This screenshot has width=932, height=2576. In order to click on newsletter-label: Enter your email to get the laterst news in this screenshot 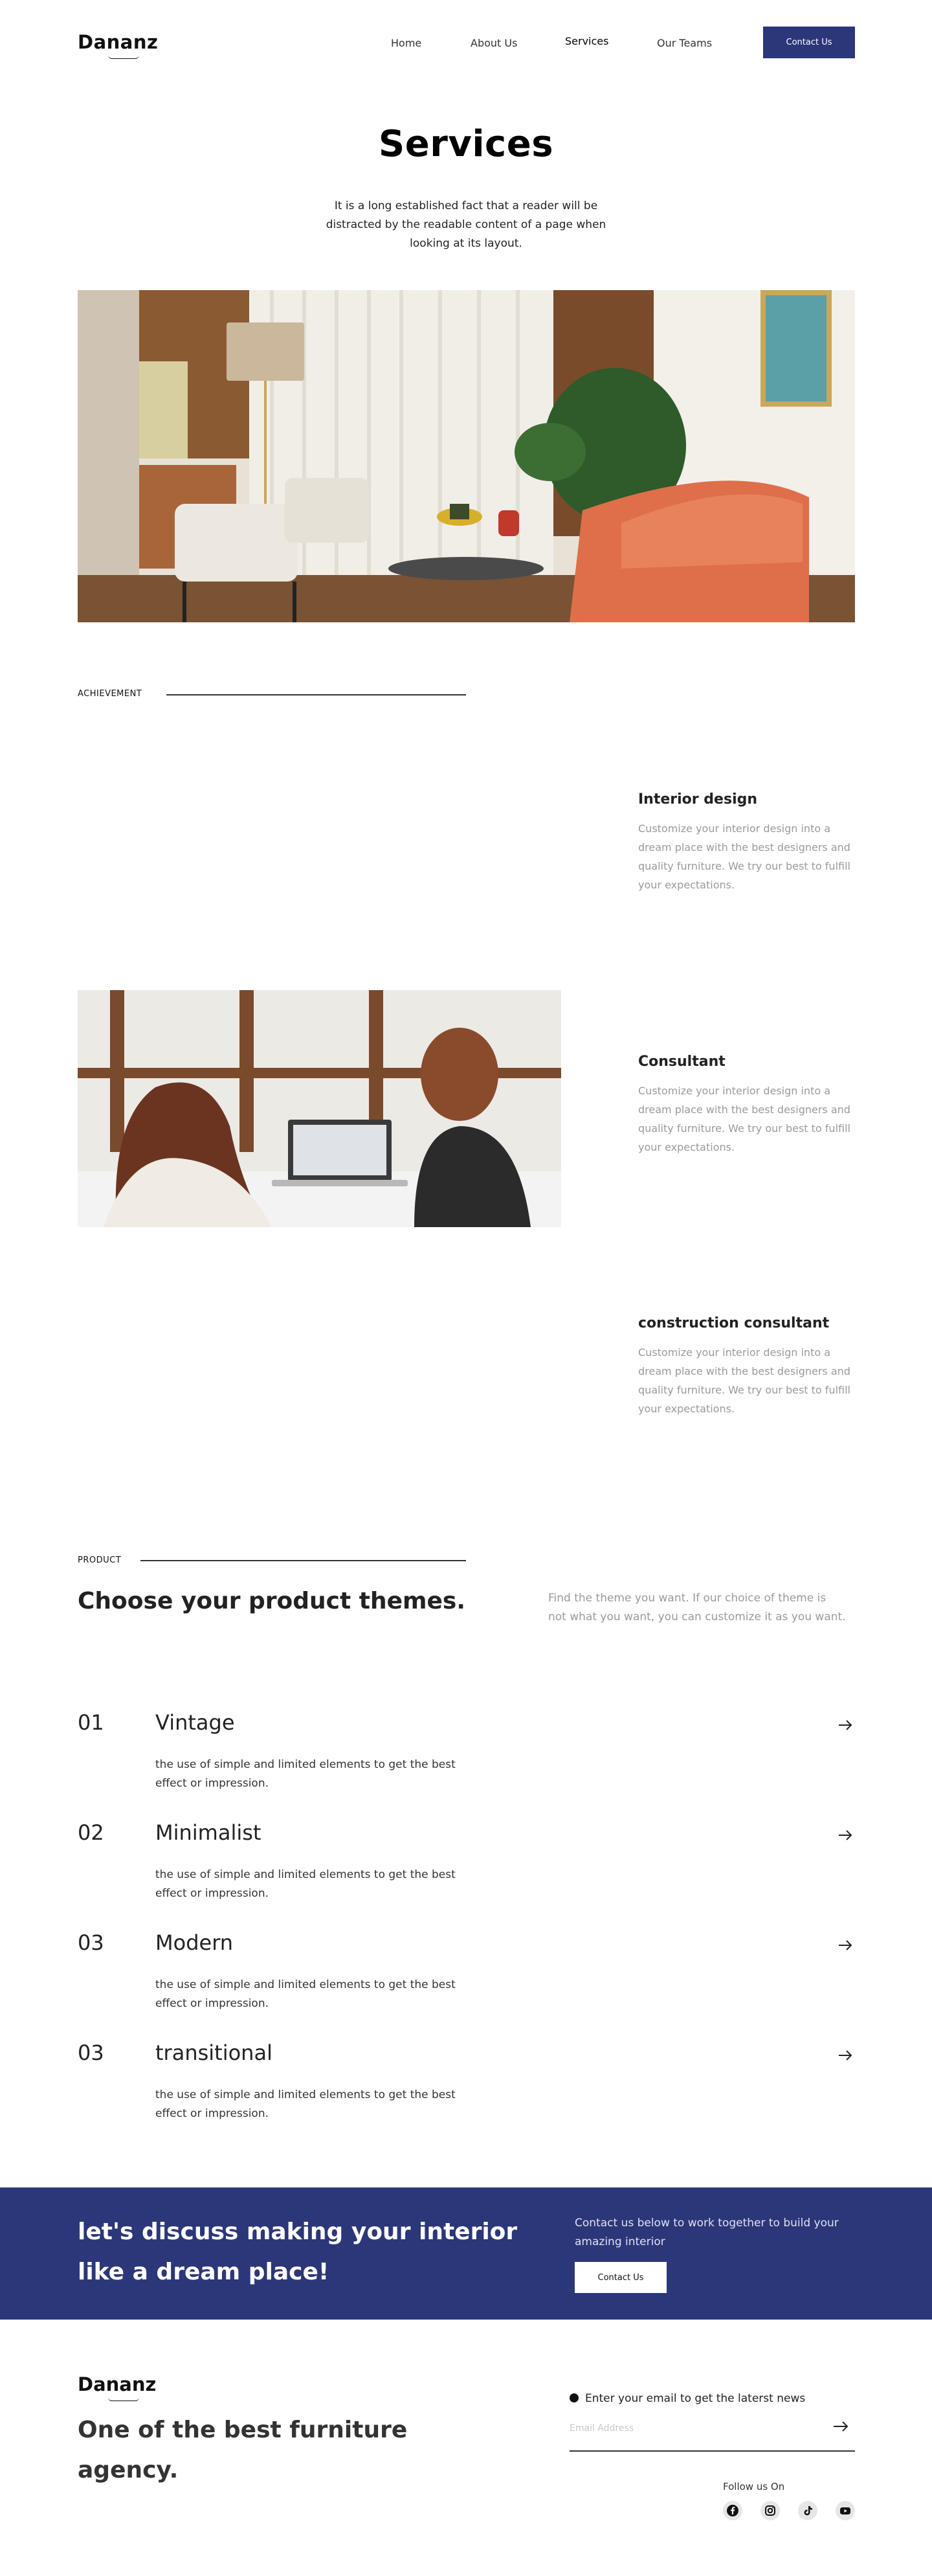, I will do `click(687, 2398)`.